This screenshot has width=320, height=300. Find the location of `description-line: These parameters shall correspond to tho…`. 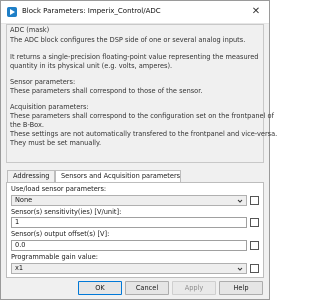

description-line: These parameters shall correspond to tho… is located at coordinates (106, 91).